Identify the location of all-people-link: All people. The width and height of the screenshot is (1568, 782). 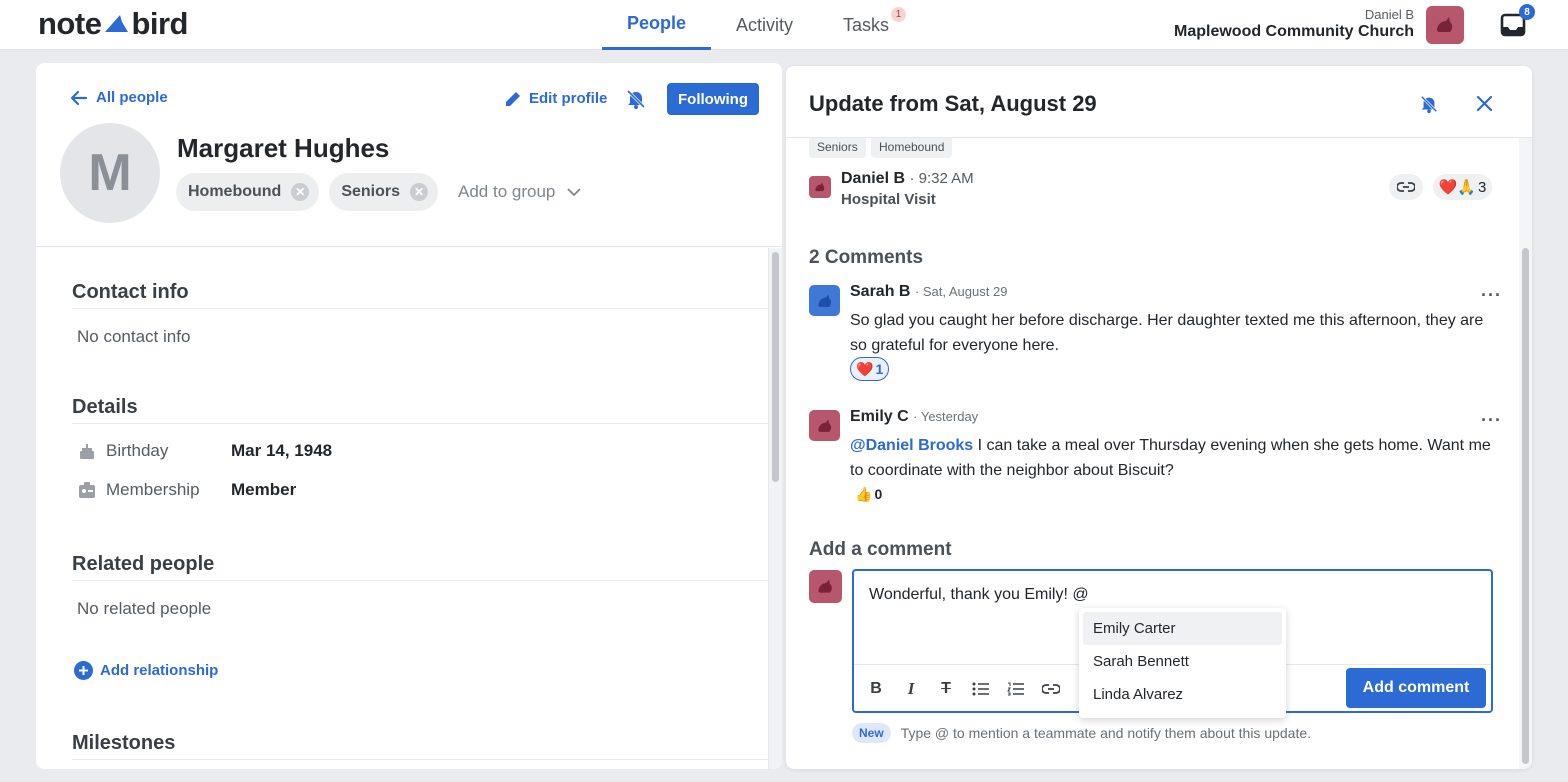
(119, 97).